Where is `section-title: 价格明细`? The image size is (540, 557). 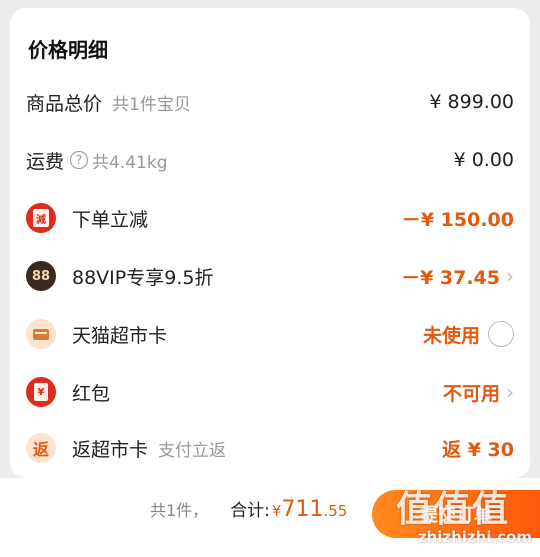
section-title: 价格明细 is located at coordinates (68, 50).